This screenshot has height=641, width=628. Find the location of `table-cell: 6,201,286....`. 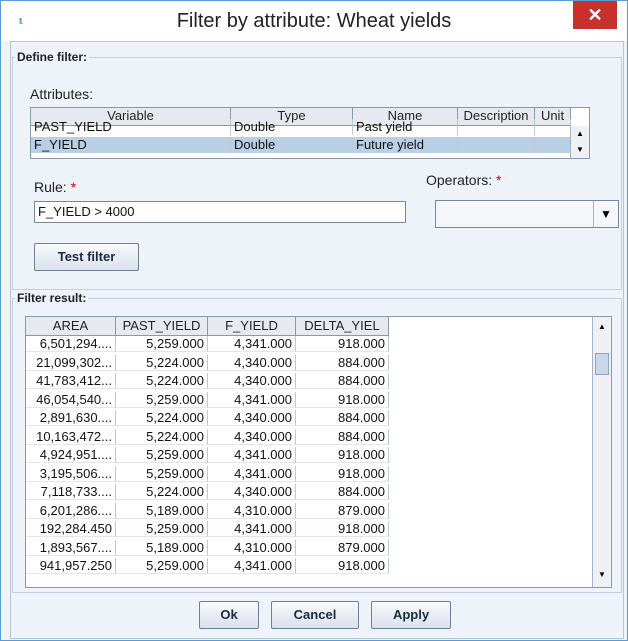

table-cell: 6,201,286.... is located at coordinates (71, 510).